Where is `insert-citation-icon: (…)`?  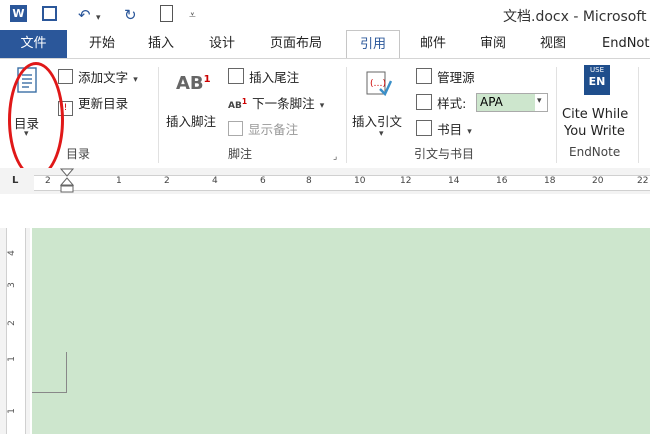 insert-citation-icon: (…) is located at coordinates (379, 84).